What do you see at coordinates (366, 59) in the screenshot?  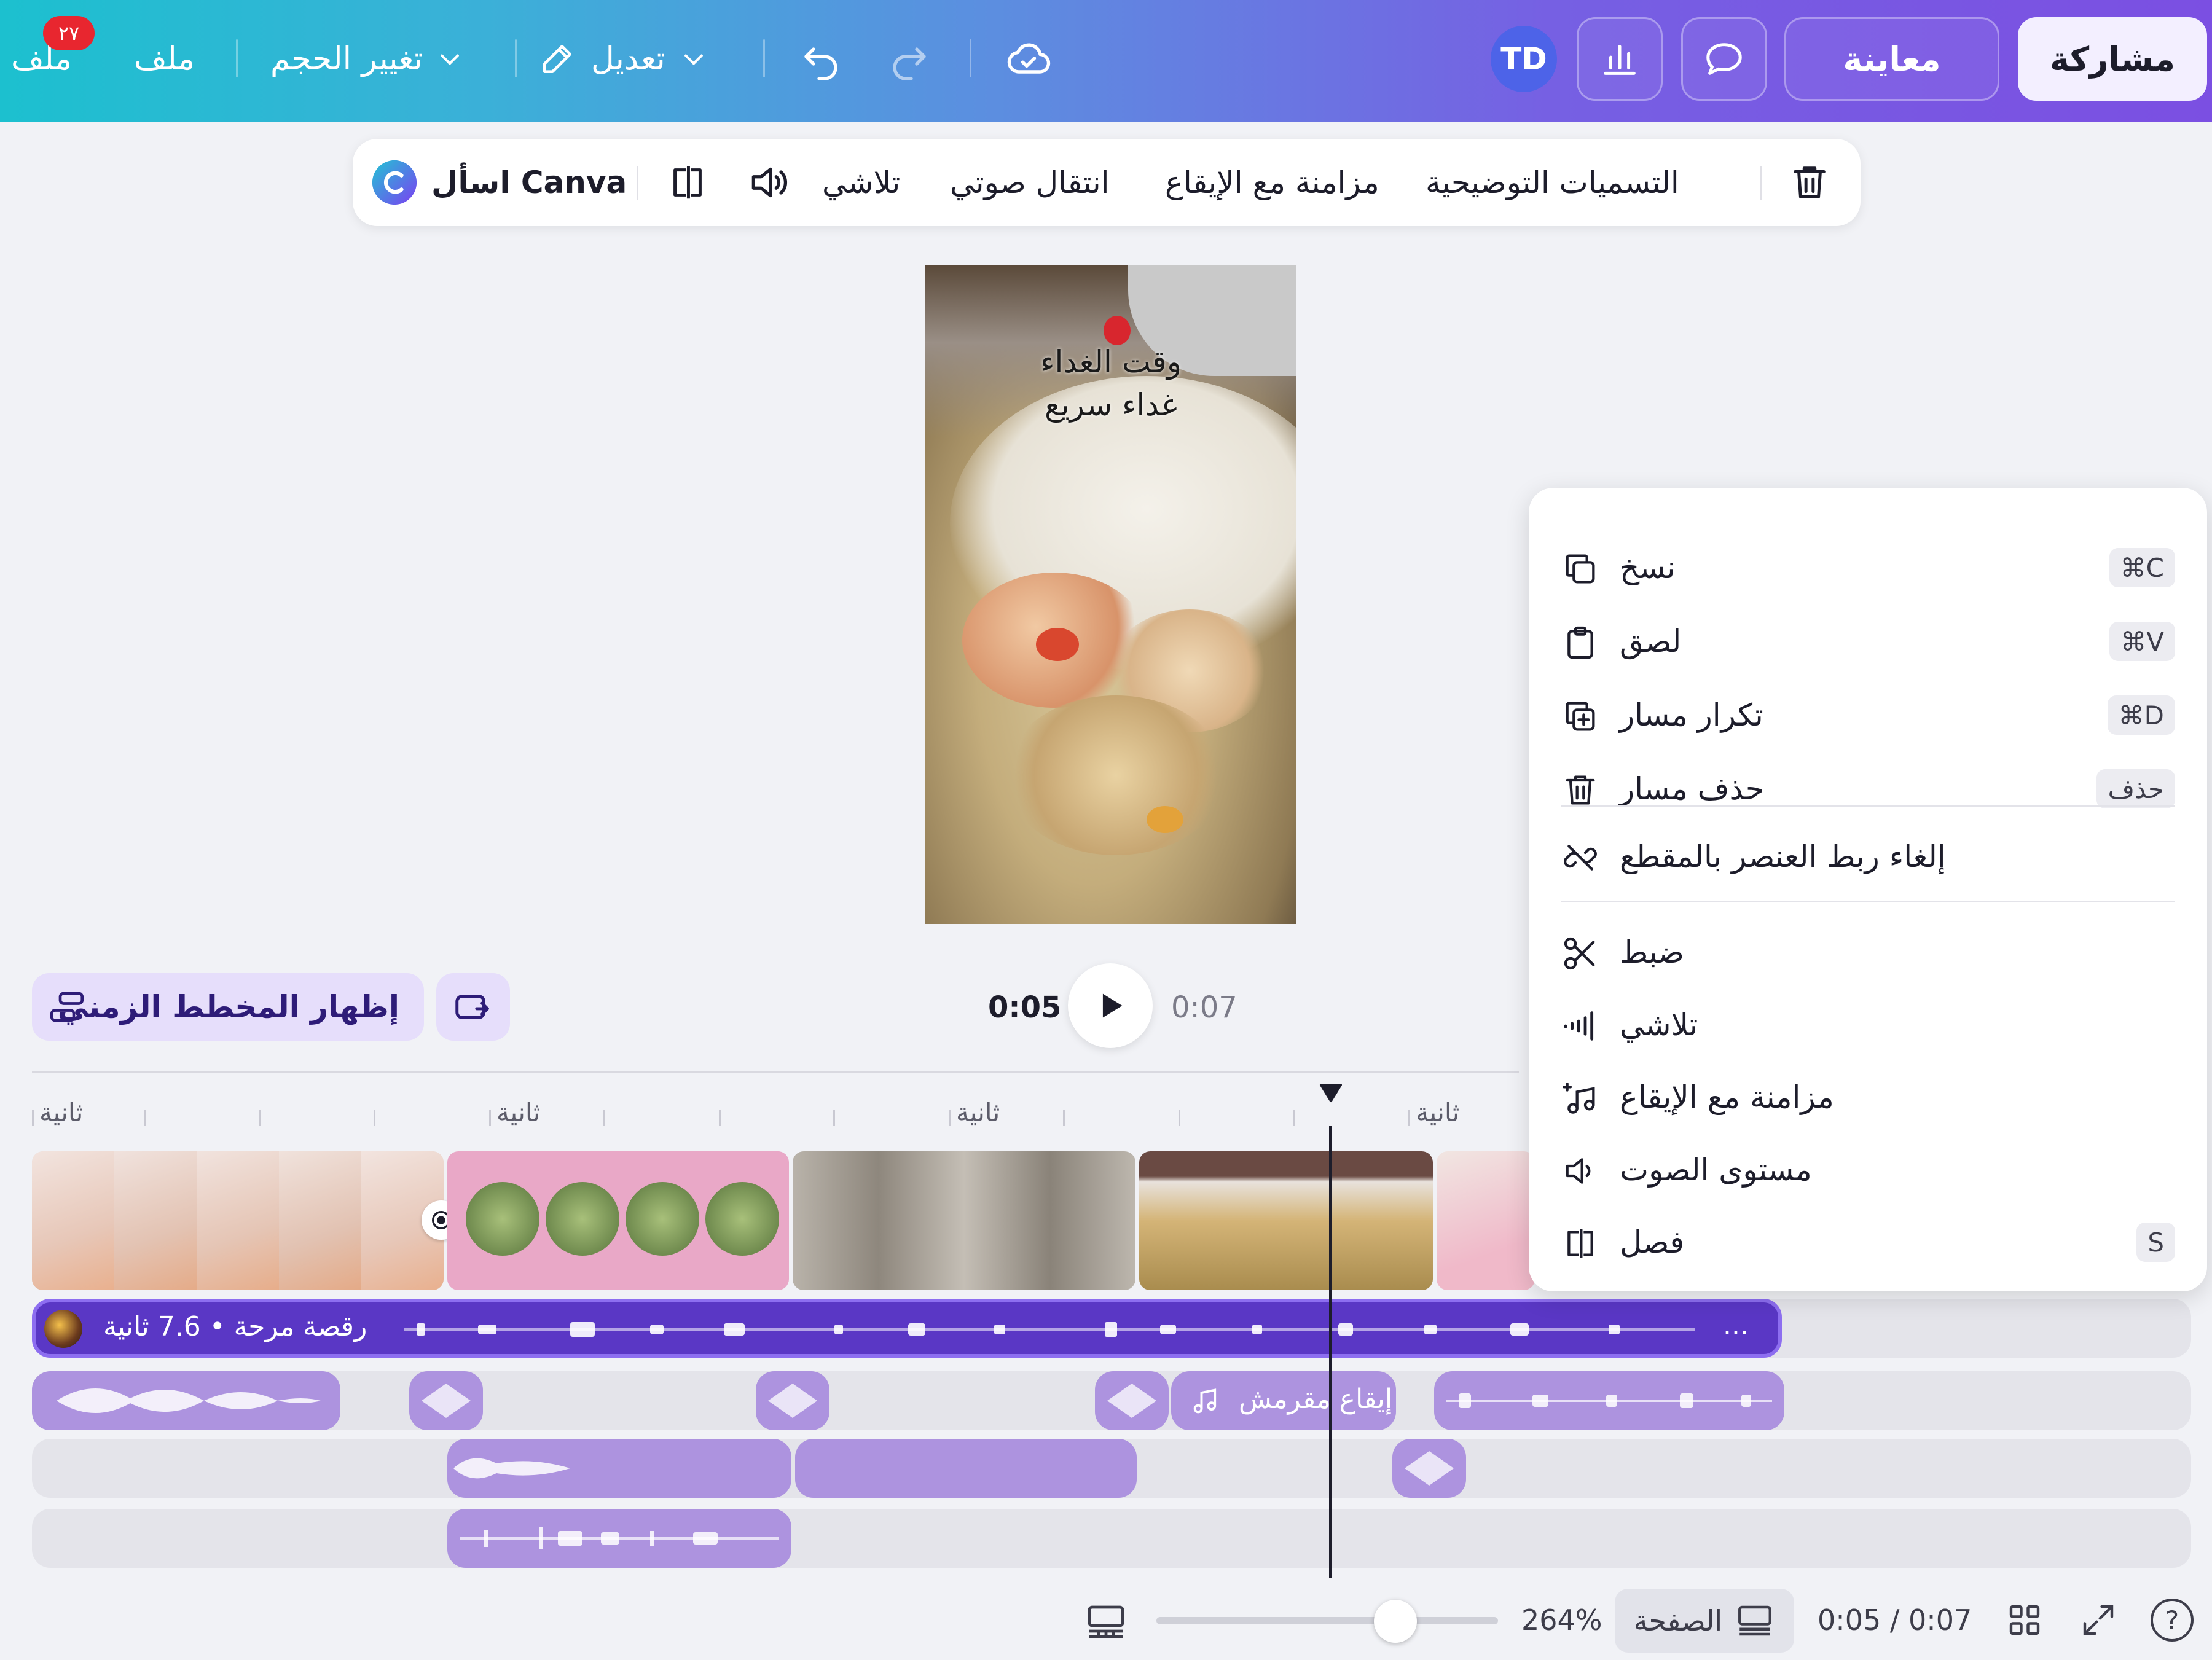 I see `resize-menu: تغيير الحجم` at bounding box center [366, 59].